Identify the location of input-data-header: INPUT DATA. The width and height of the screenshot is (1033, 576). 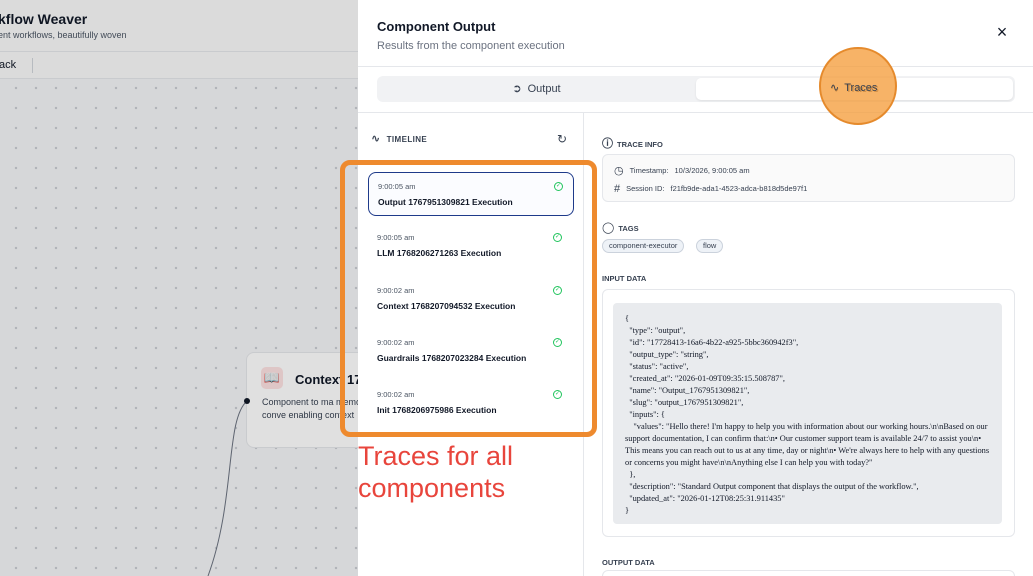
(624, 278).